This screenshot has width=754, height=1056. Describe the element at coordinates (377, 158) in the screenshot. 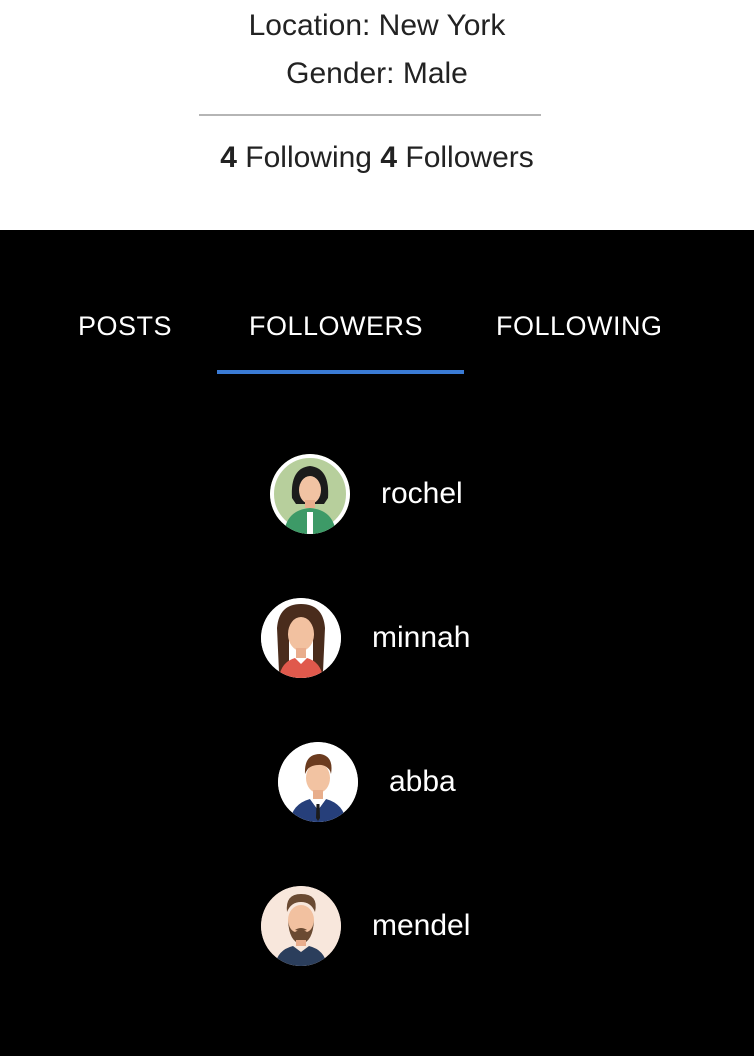

I see `follow-counts: 4 Following 4 Followers` at that location.